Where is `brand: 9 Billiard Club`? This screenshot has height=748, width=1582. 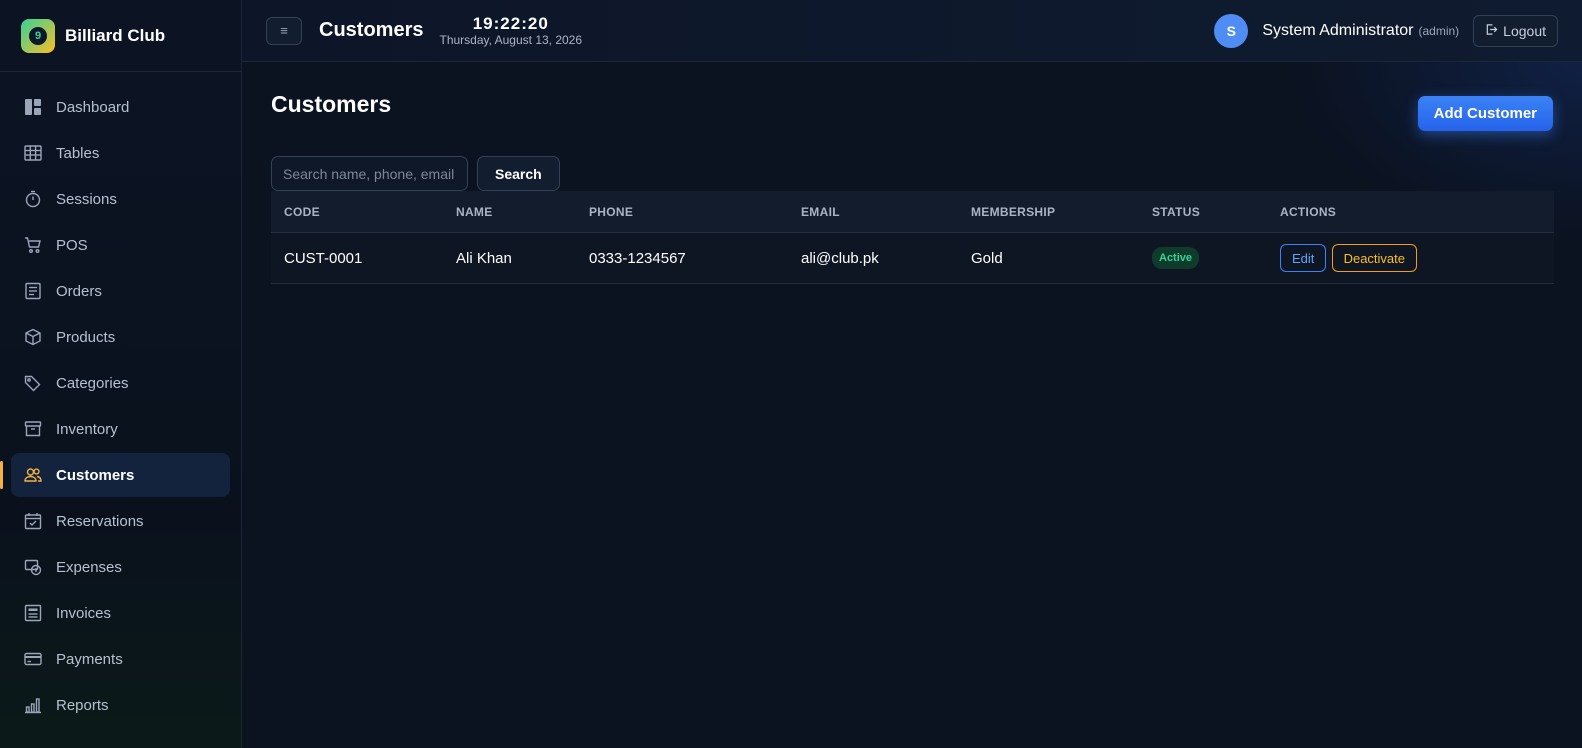
brand: 9 Billiard Club is located at coordinates (120, 36).